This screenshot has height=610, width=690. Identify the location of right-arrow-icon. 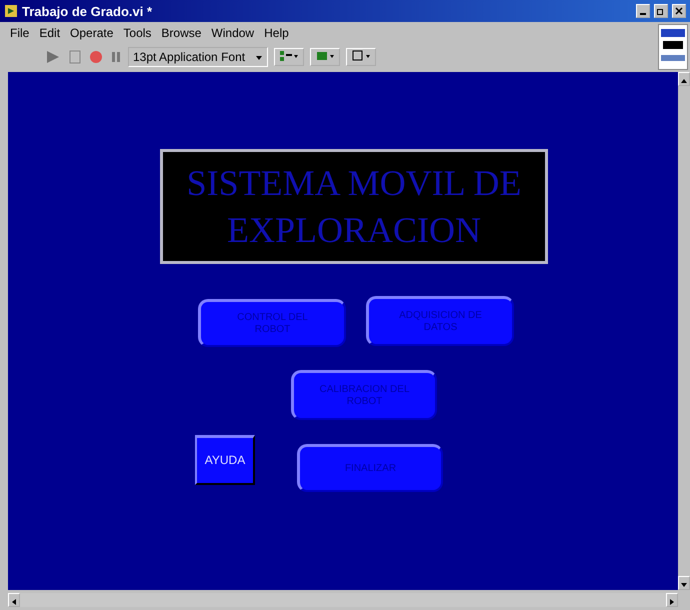
(672, 602).